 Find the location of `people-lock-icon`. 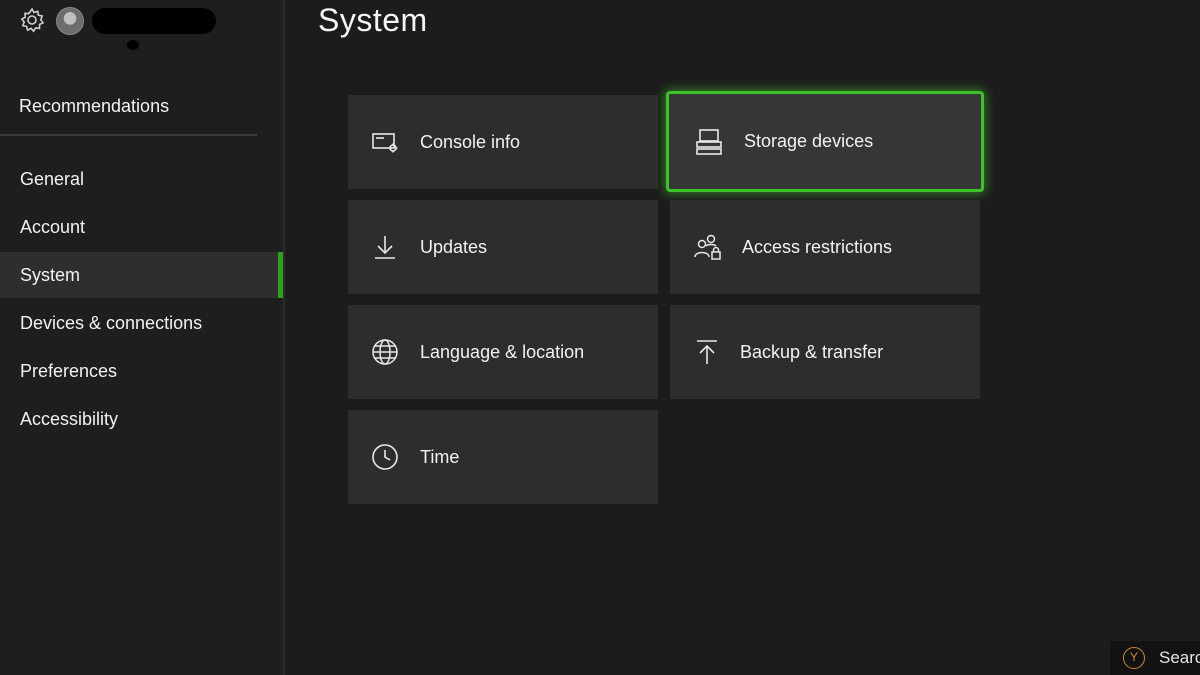

people-lock-icon is located at coordinates (707, 247).